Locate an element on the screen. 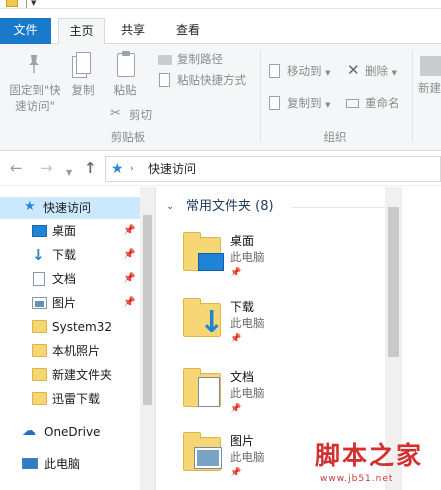  rename-button: 重命名 is located at coordinates (373, 103).